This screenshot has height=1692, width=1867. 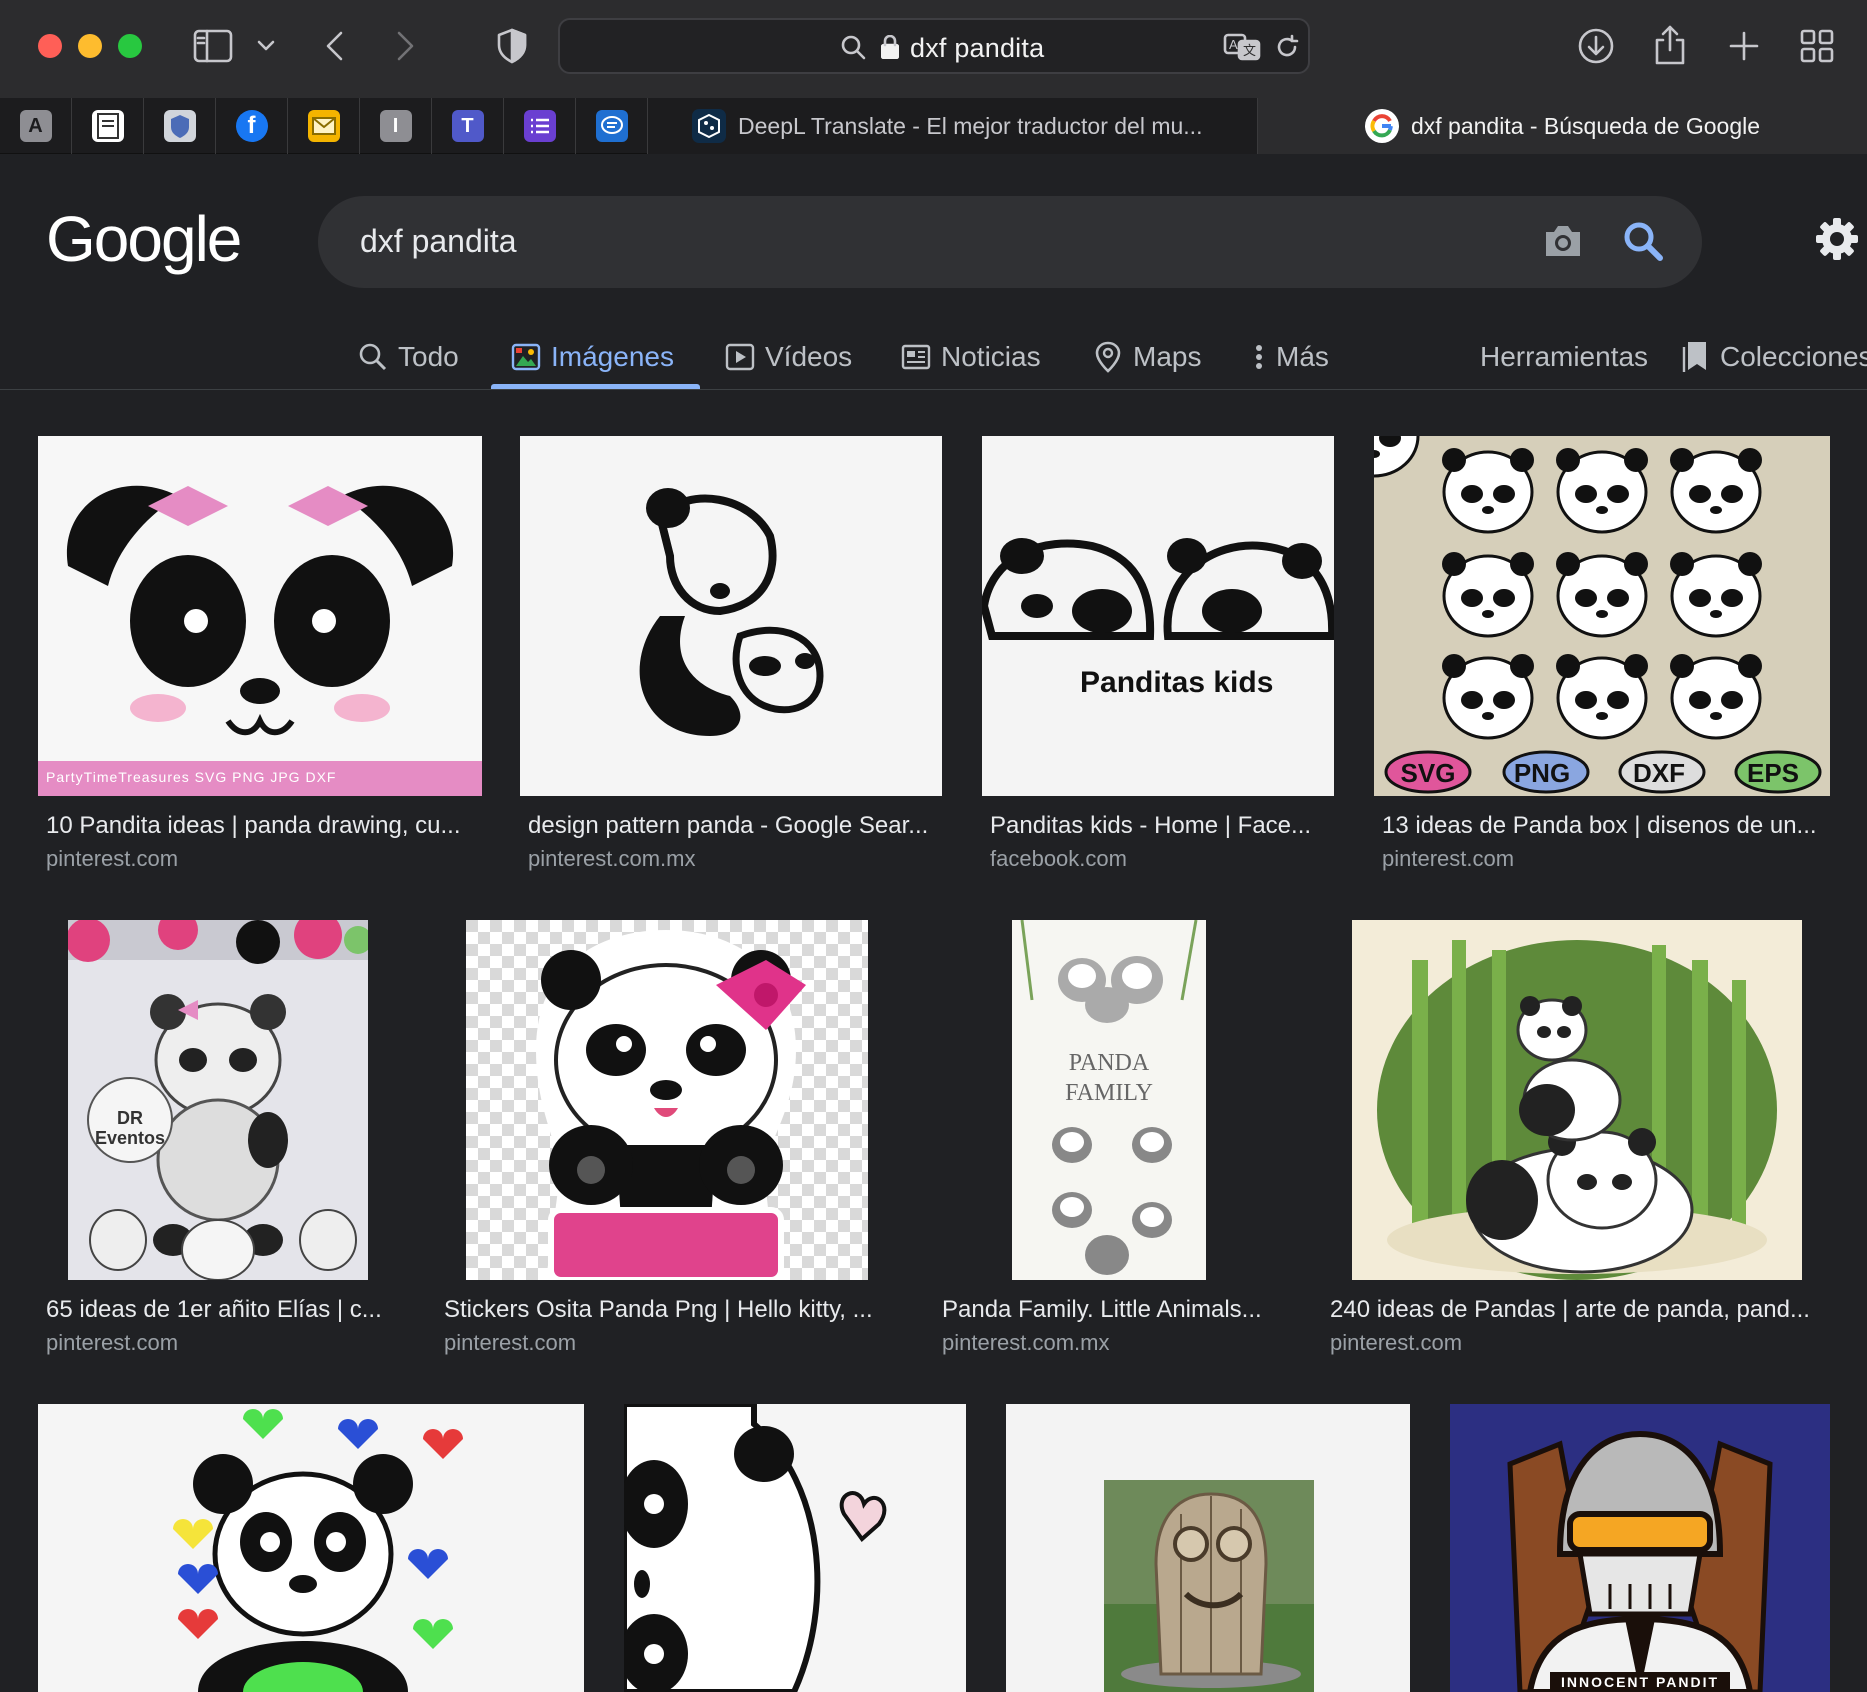 I want to click on tab-more-label: Más, so click(x=1302, y=356).